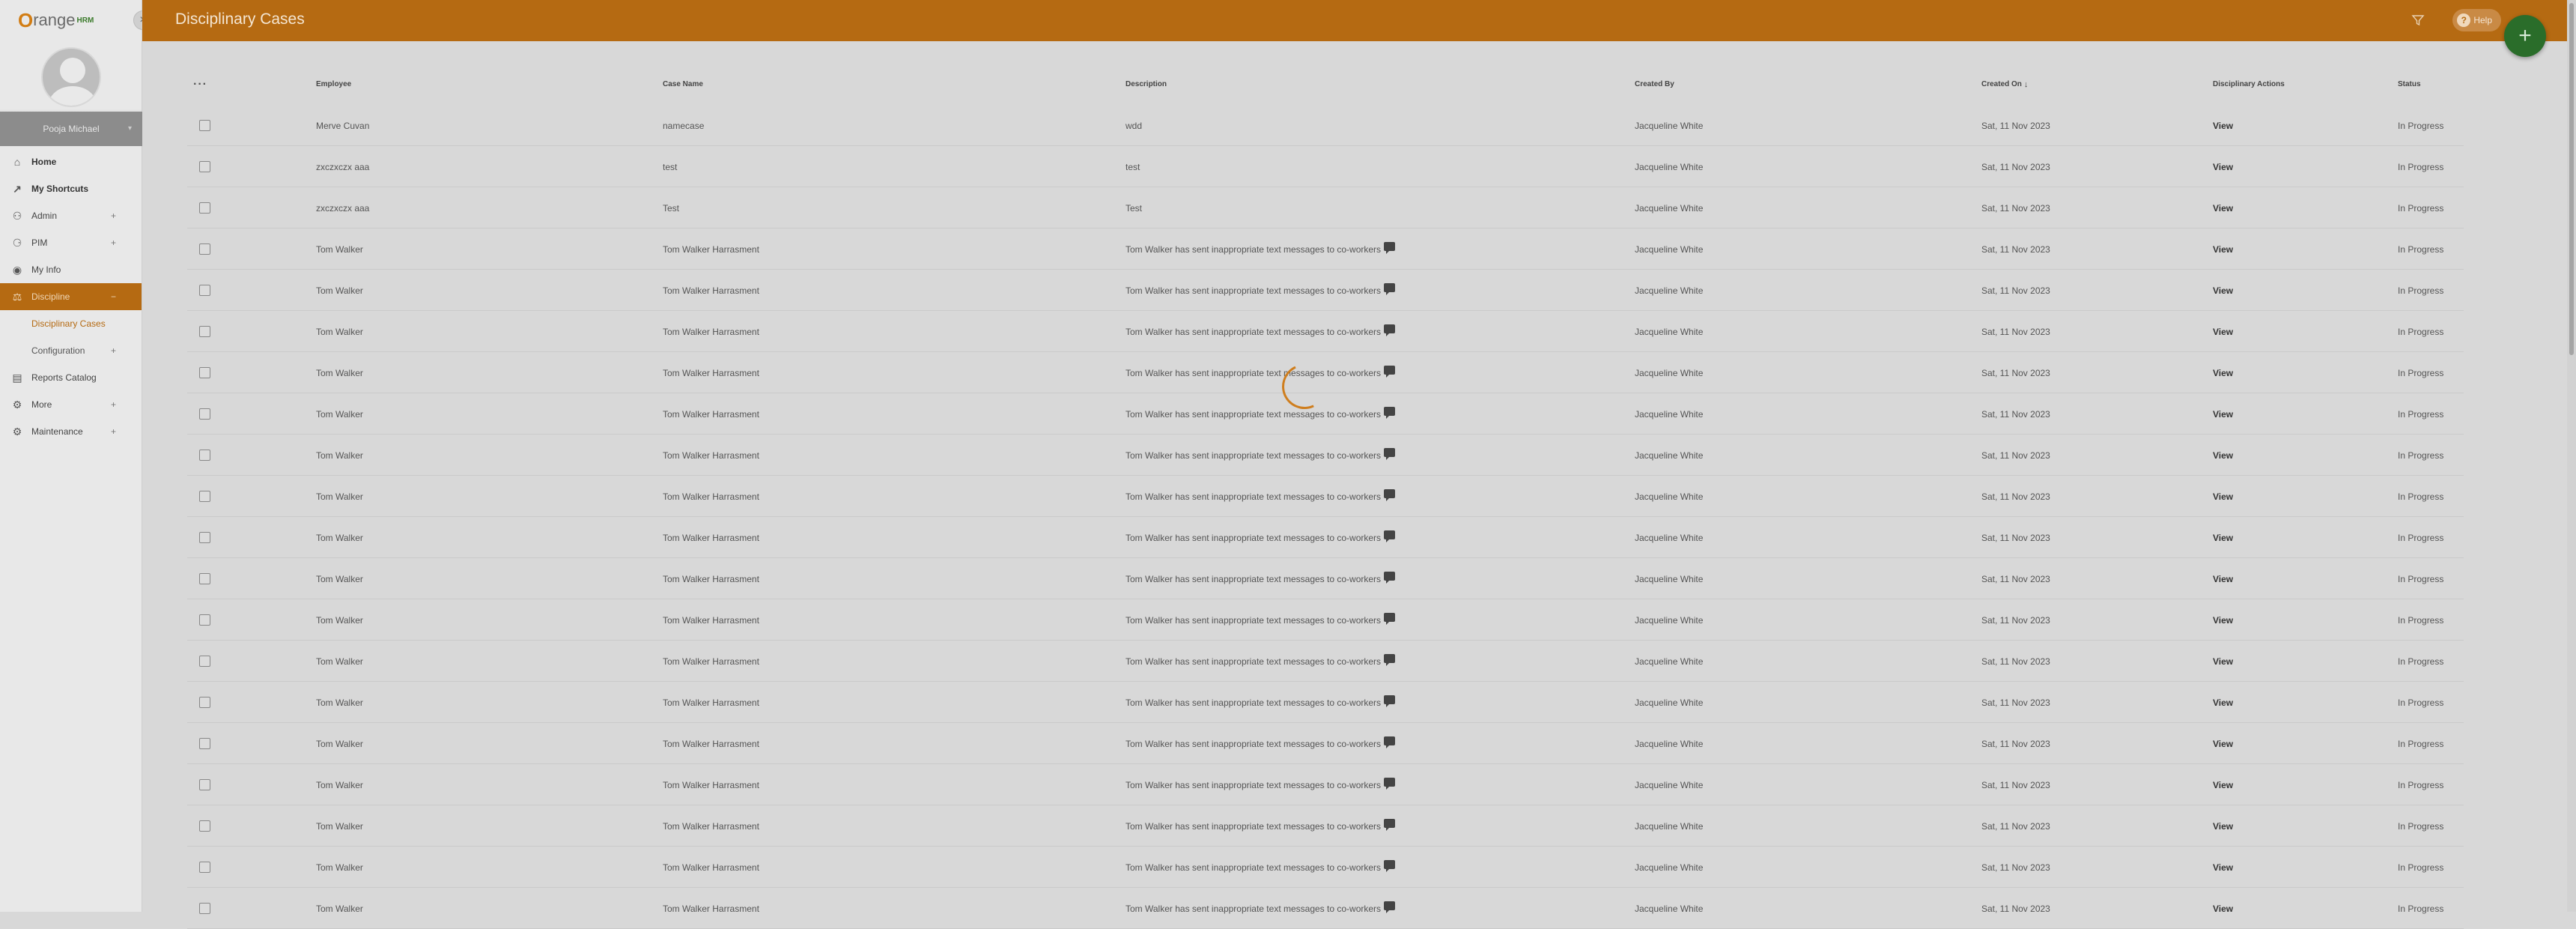 This screenshot has width=2576, height=929. I want to click on col-case-name: Case Name, so click(683, 84).